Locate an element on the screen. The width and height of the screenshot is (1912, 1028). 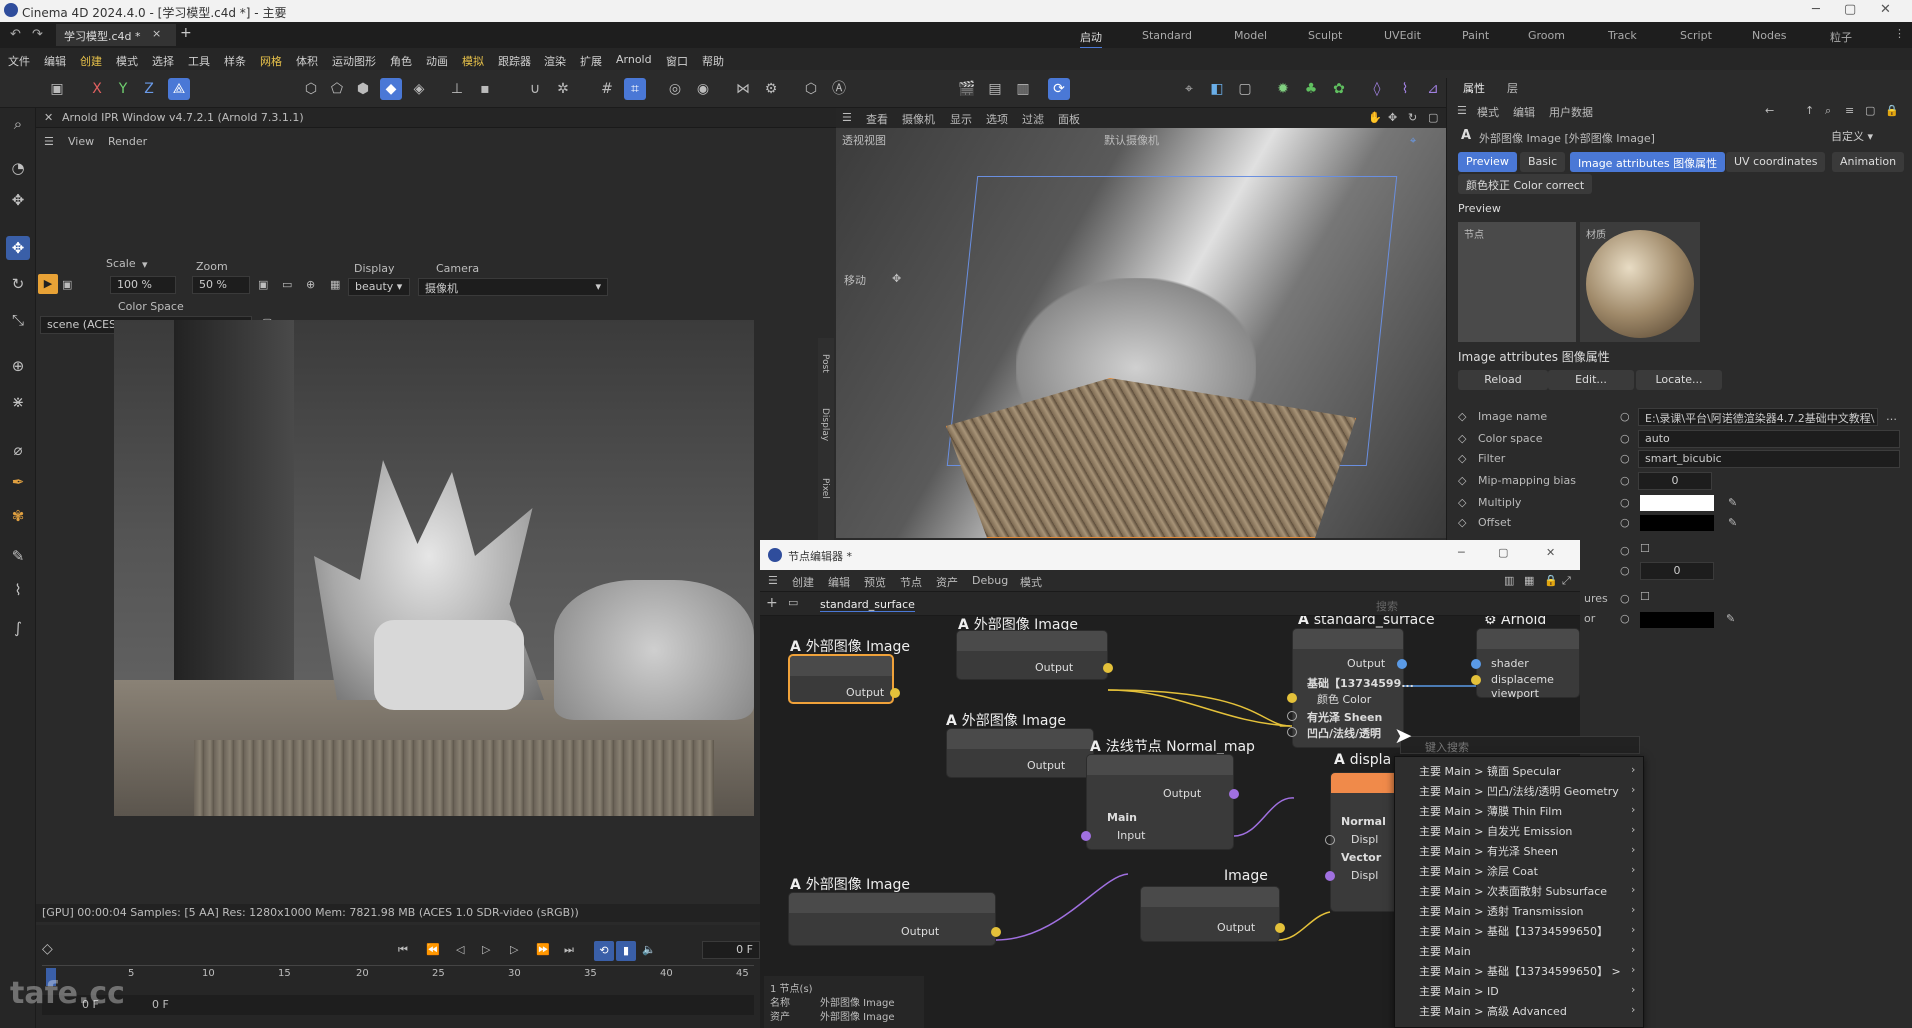
axis-x-icon: X is located at coordinates (97, 89).